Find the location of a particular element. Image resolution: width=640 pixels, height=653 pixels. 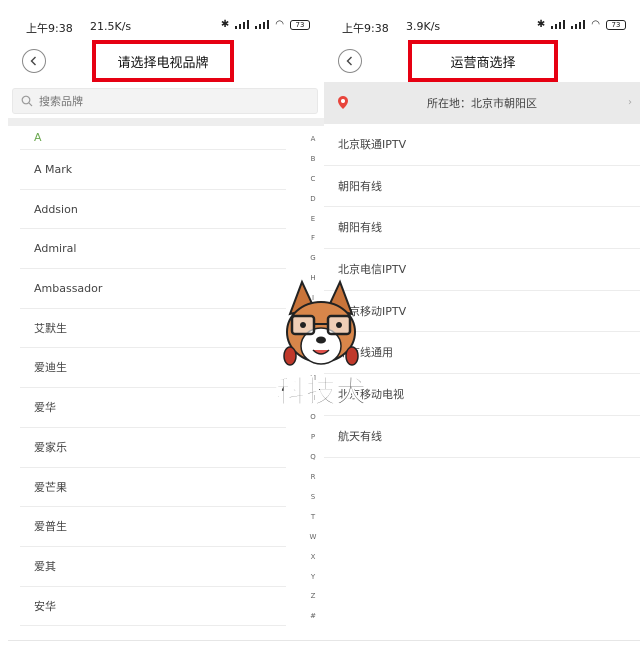

index-letter: A is located at coordinates (313, 140).